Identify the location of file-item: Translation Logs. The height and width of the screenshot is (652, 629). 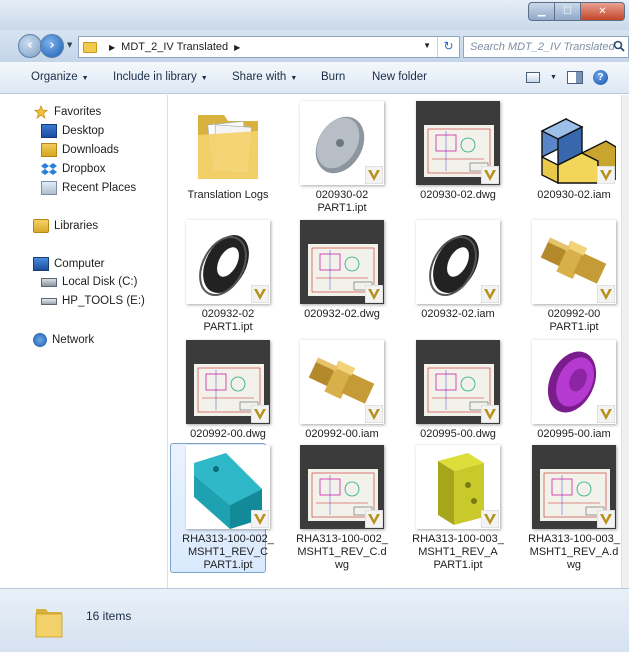
(228, 151).